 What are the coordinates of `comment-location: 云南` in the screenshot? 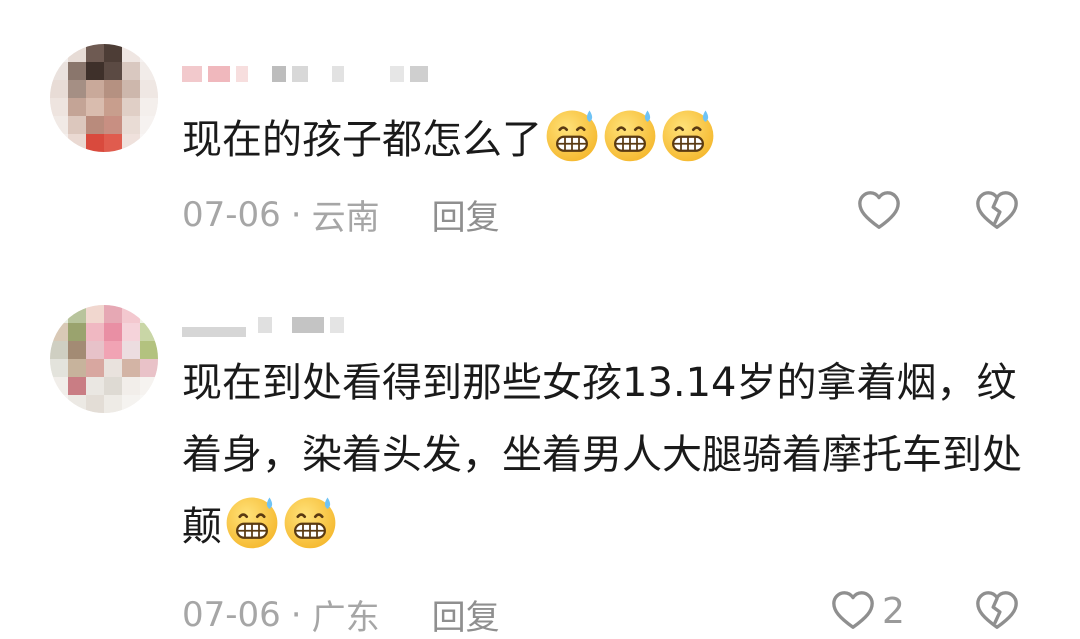 It's located at (345, 218).